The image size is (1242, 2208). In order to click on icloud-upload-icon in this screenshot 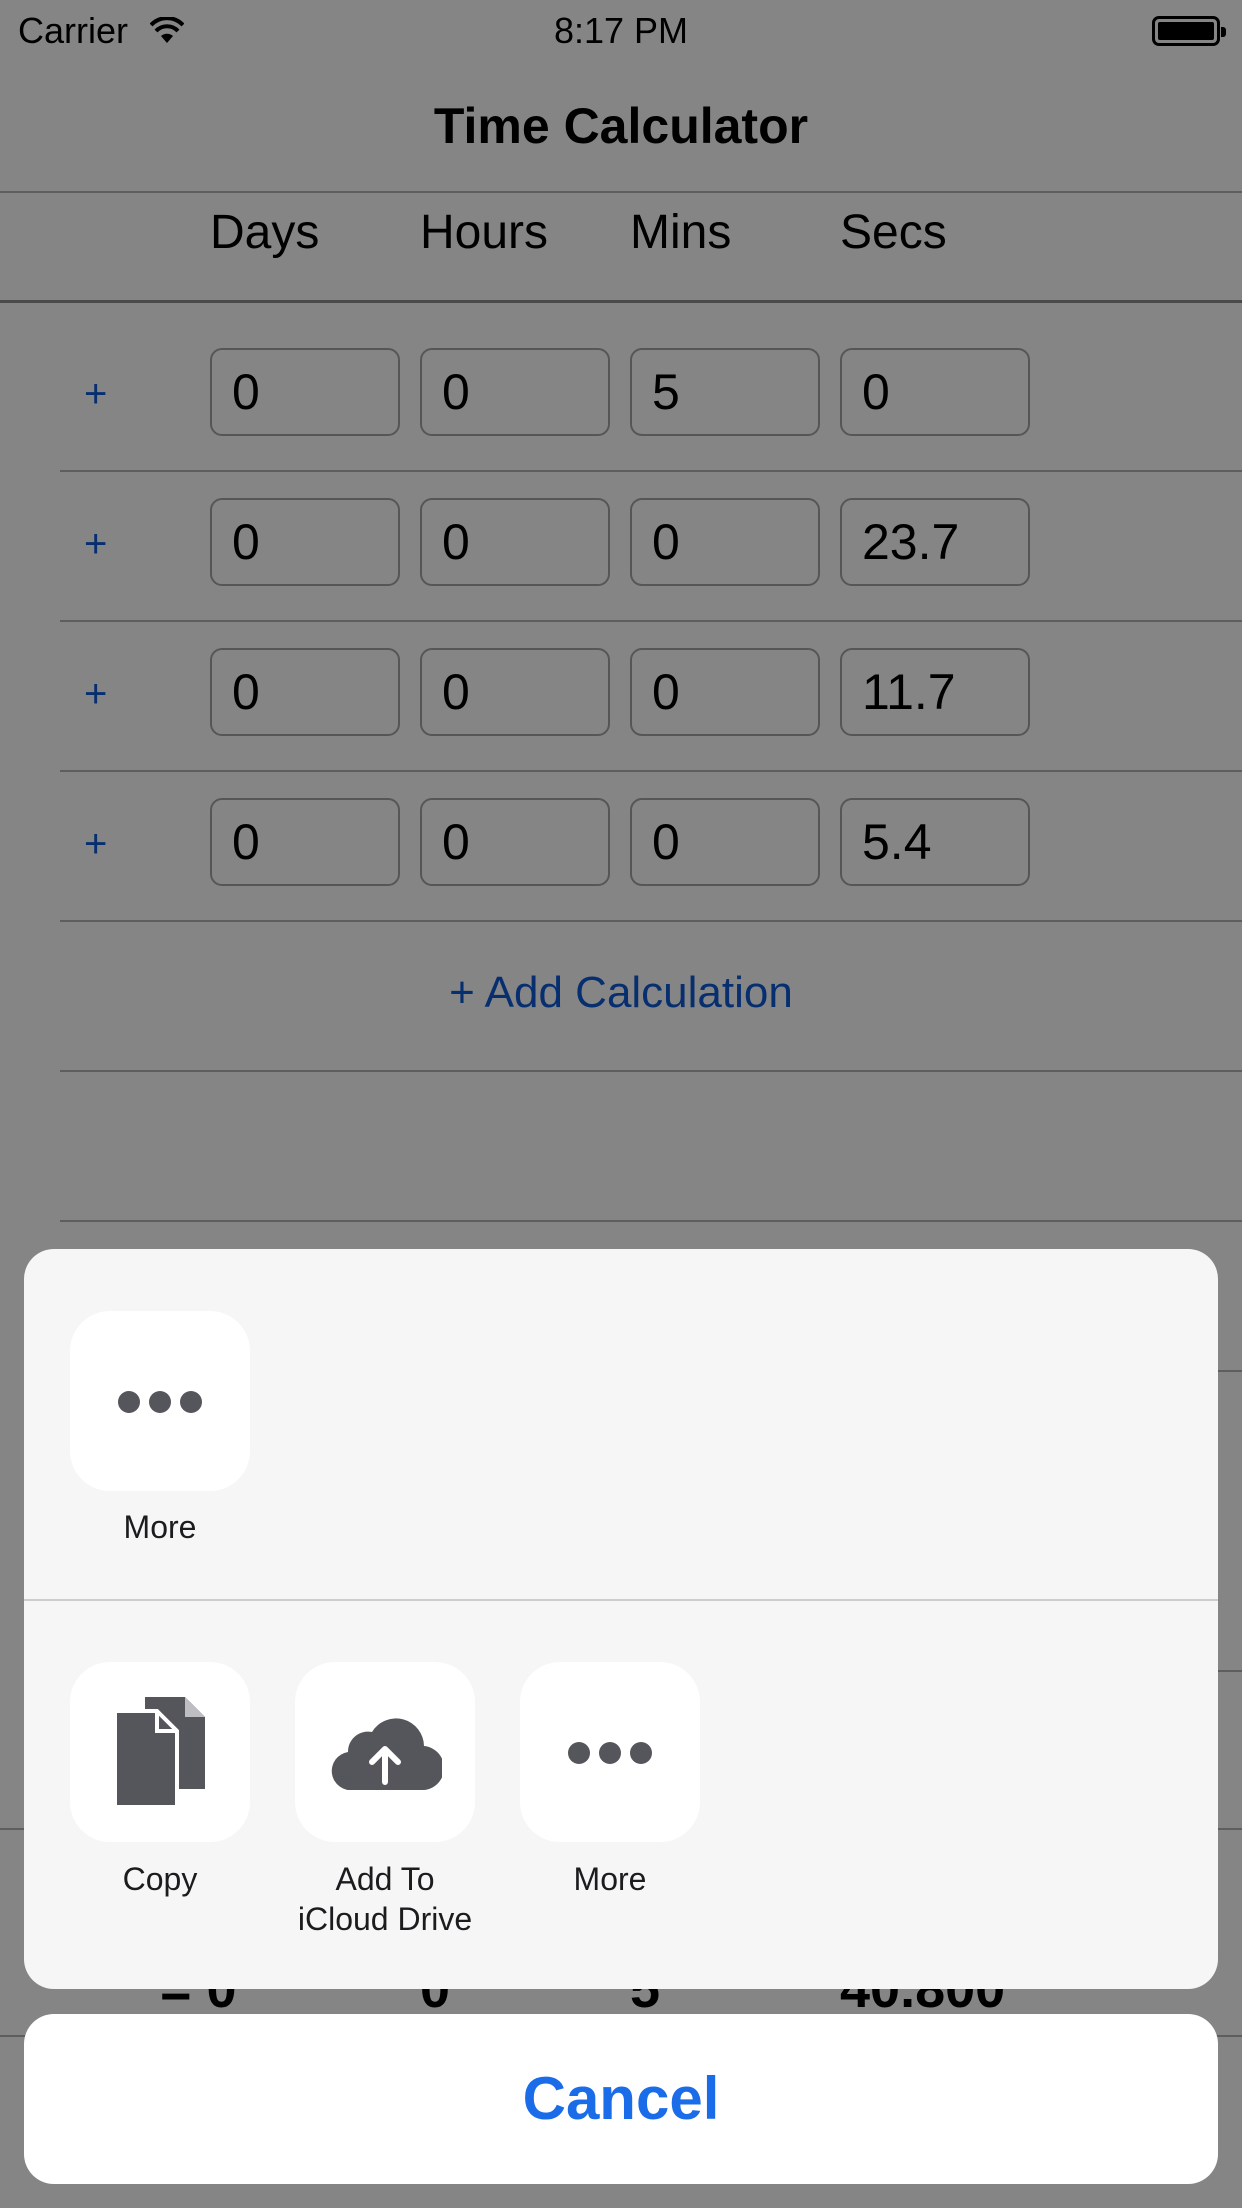, I will do `click(386, 1754)`.